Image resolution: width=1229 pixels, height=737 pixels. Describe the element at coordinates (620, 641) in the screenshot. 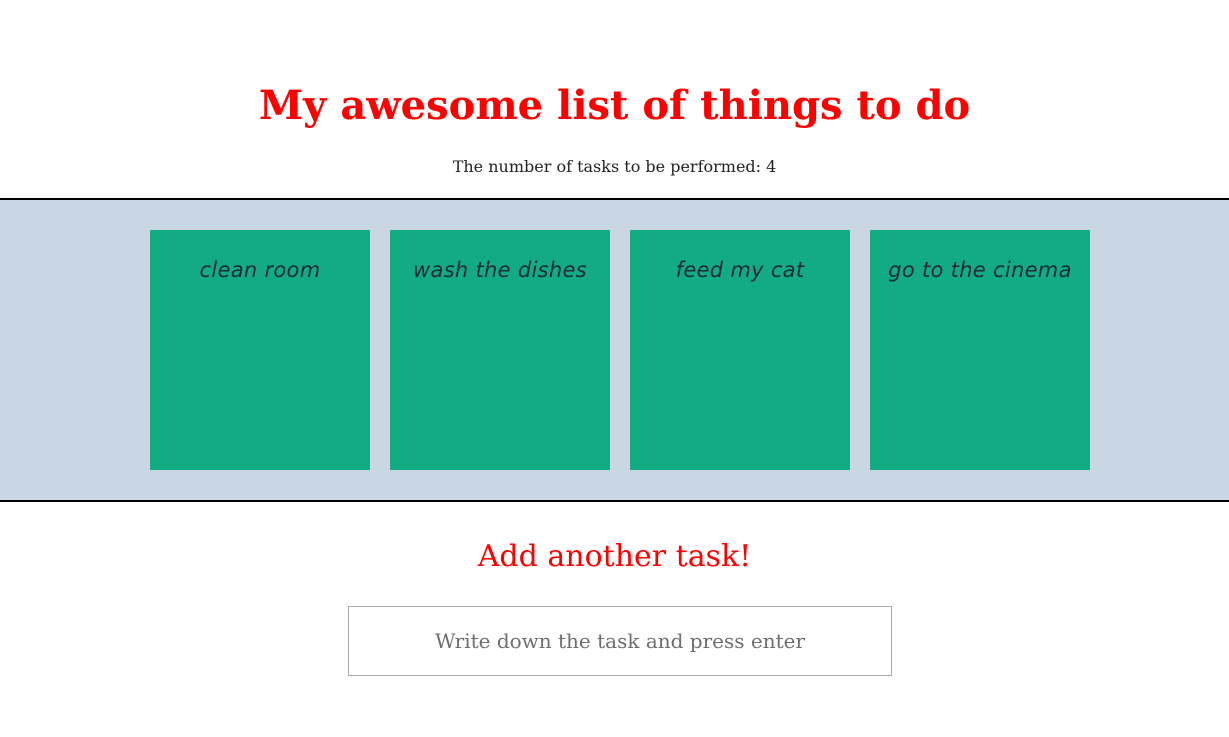

I see `new-task-input` at that location.